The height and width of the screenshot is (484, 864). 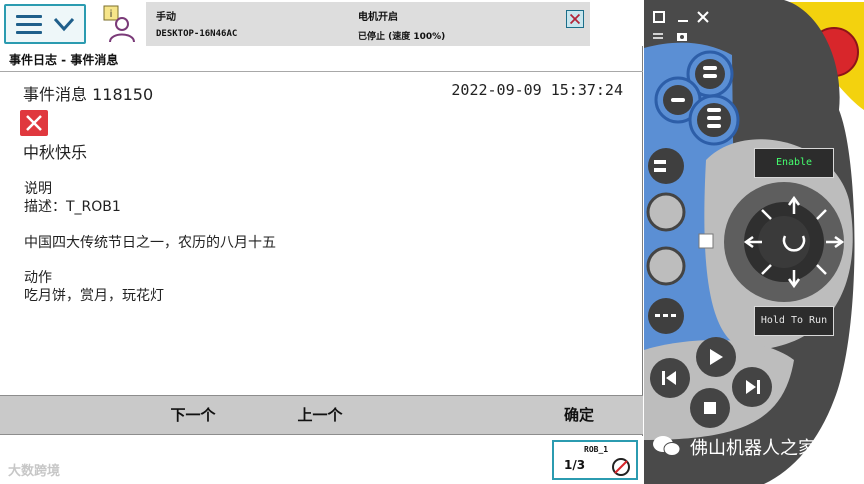 What do you see at coordinates (166, 17) in the screenshot?
I see `operation-mode: 手动` at bounding box center [166, 17].